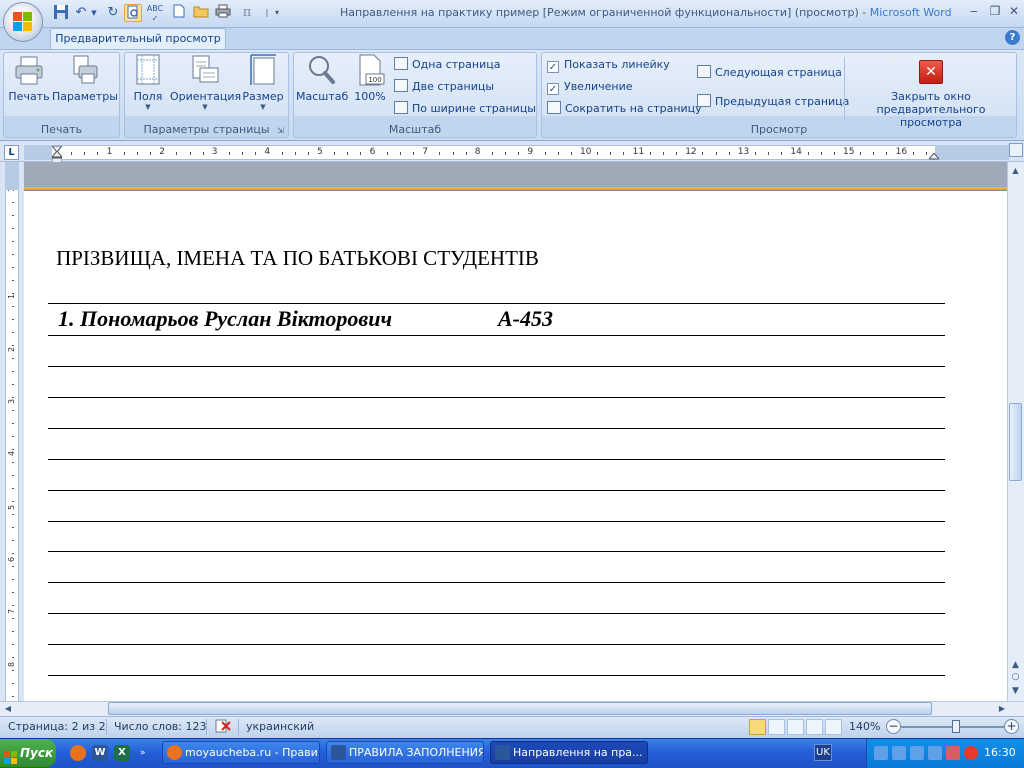 The height and width of the screenshot is (768, 1024). What do you see at coordinates (223, 727) in the screenshot?
I see `proofing-icon` at bounding box center [223, 727].